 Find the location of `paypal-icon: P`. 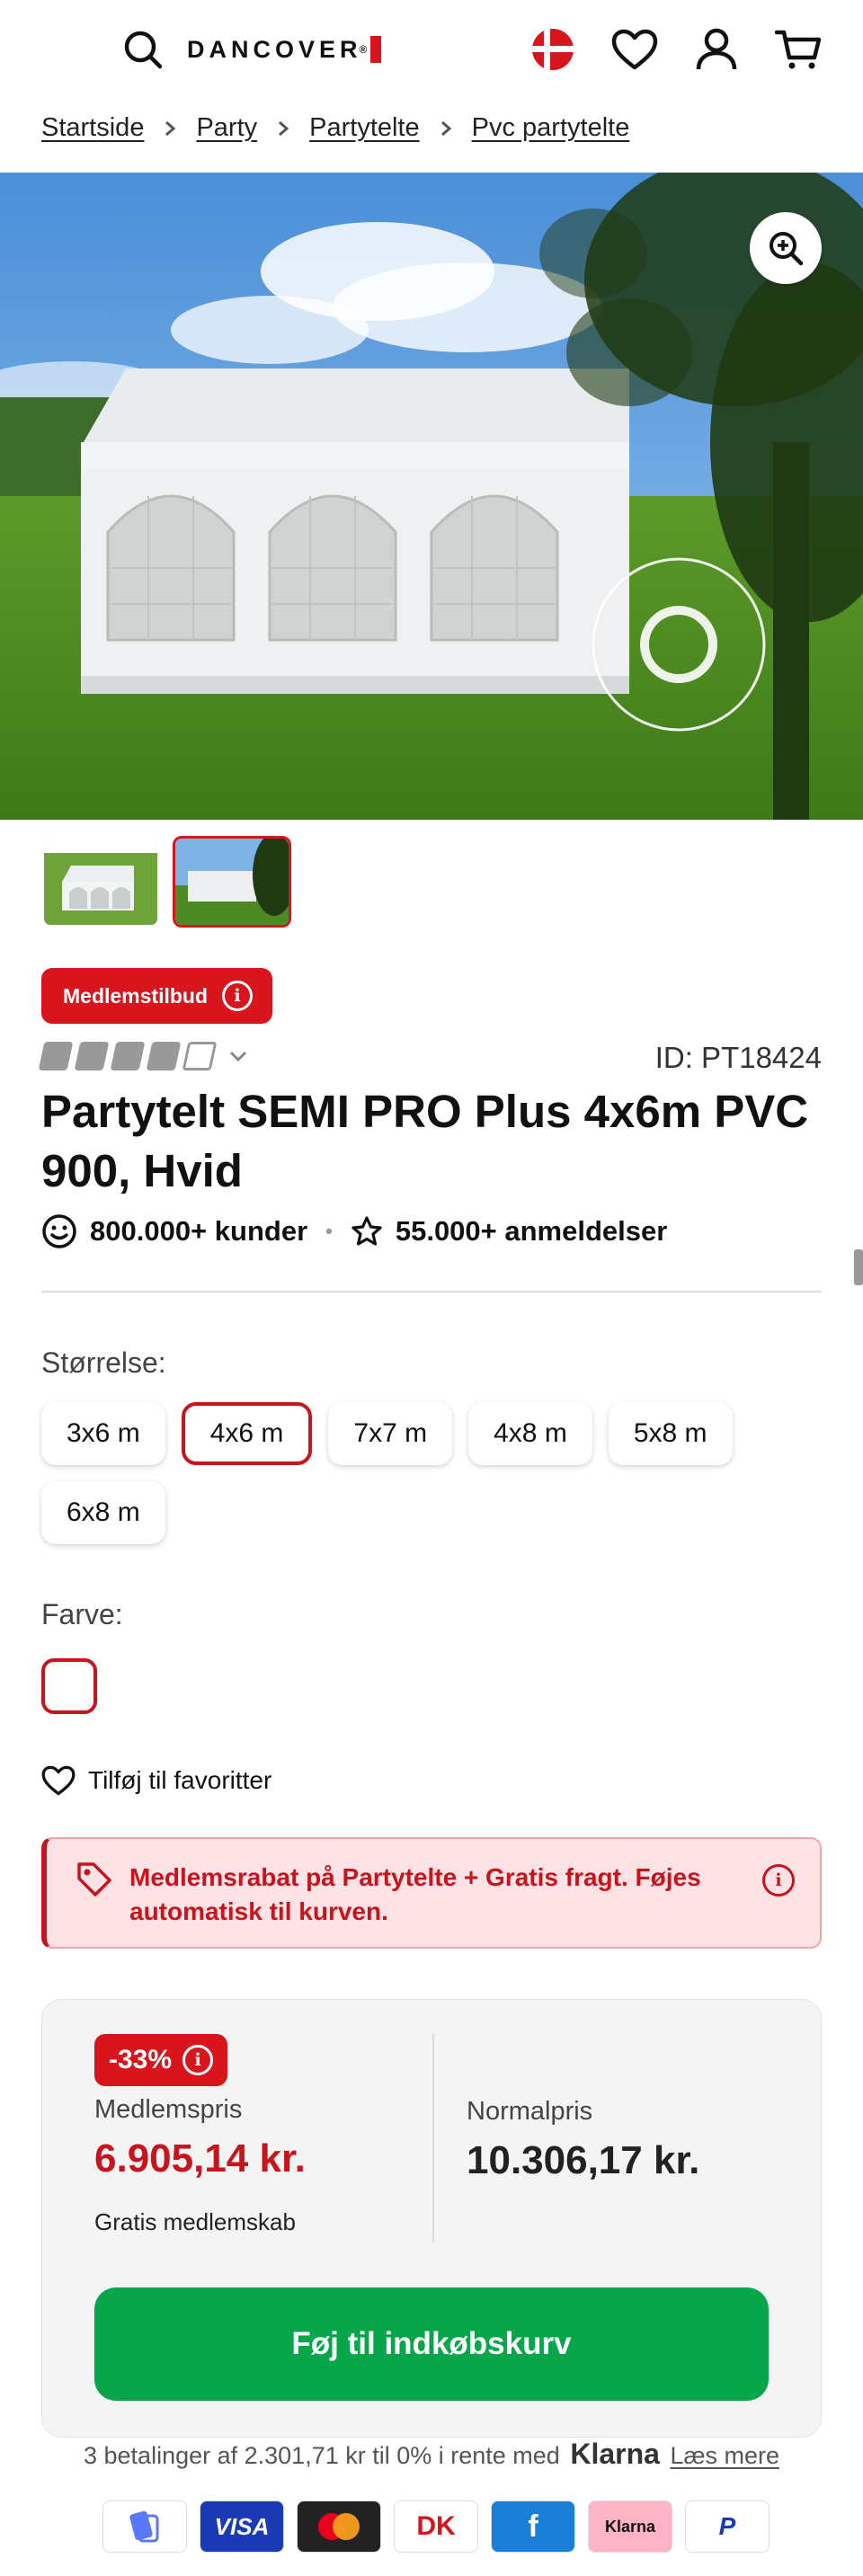

paypal-icon: P is located at coordinates (727, 2526).